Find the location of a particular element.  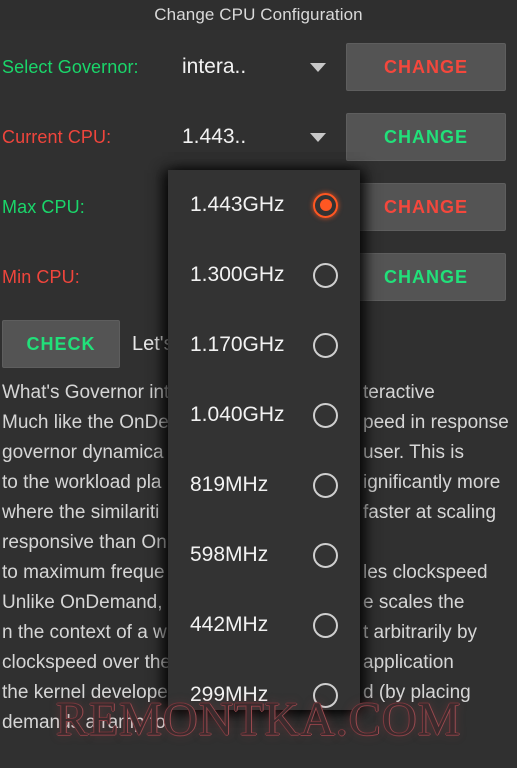

info-line-right: teractive is located at coordinates (399, 392).